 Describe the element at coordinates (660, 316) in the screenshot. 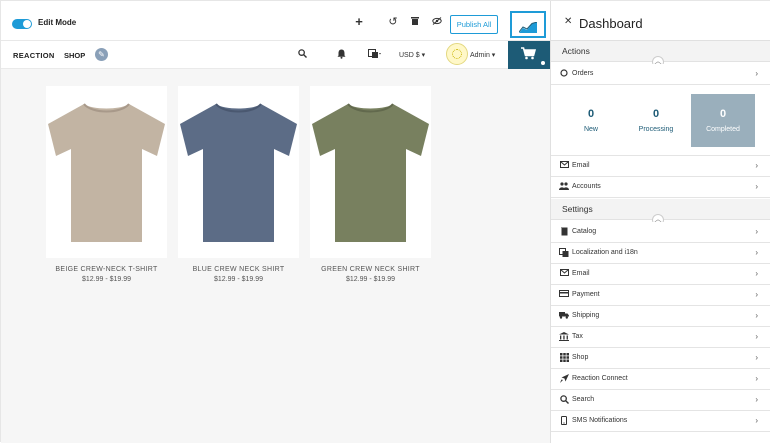

I see `settings-shipping-row: Shipping ›` at that location.